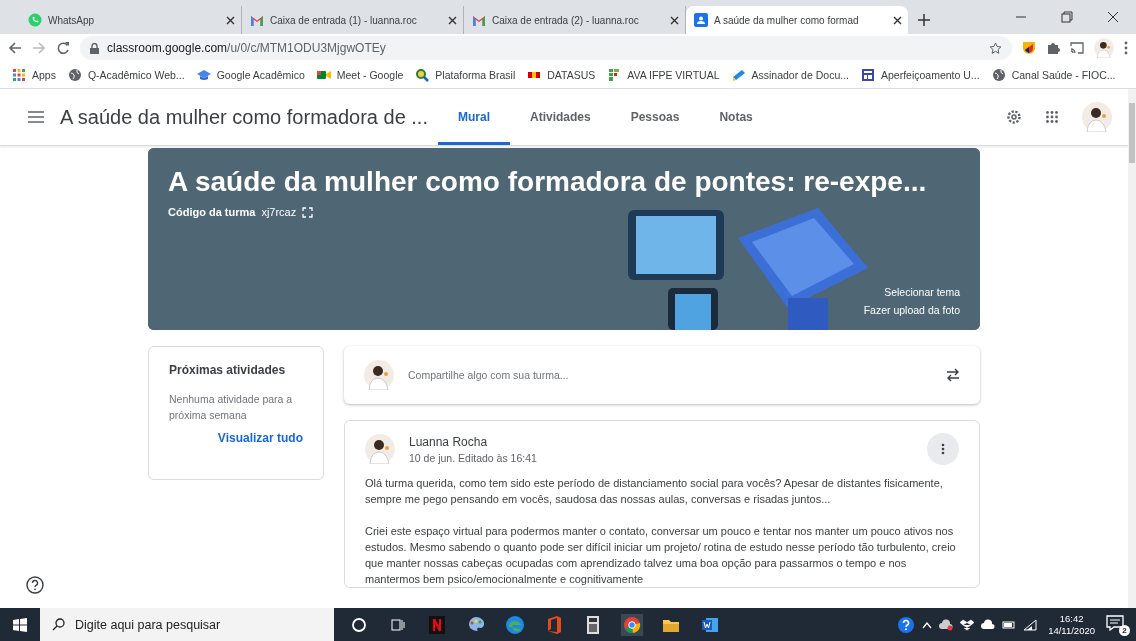  What do you see at coordinates (260, 438) in the screenshot?
I see `view-all-link: Visualizar tudo` at bounding box center [260, 438].